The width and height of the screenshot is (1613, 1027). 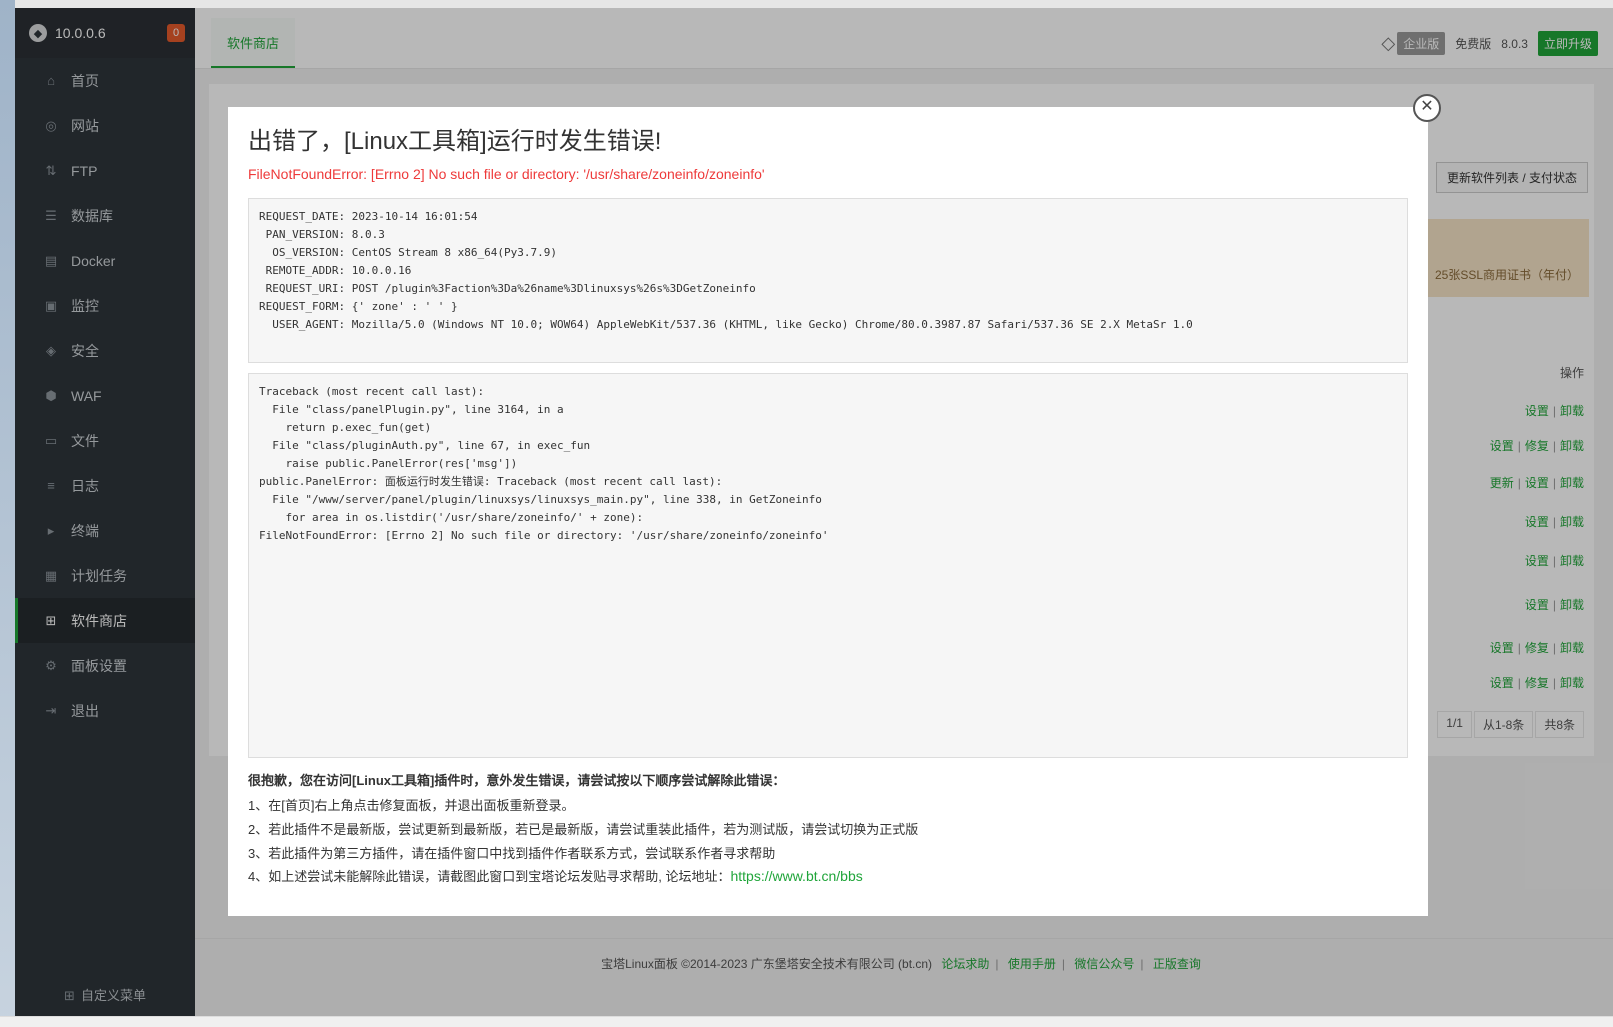 I want to click on close-icon: ✕, so click(x=1427, y=108).